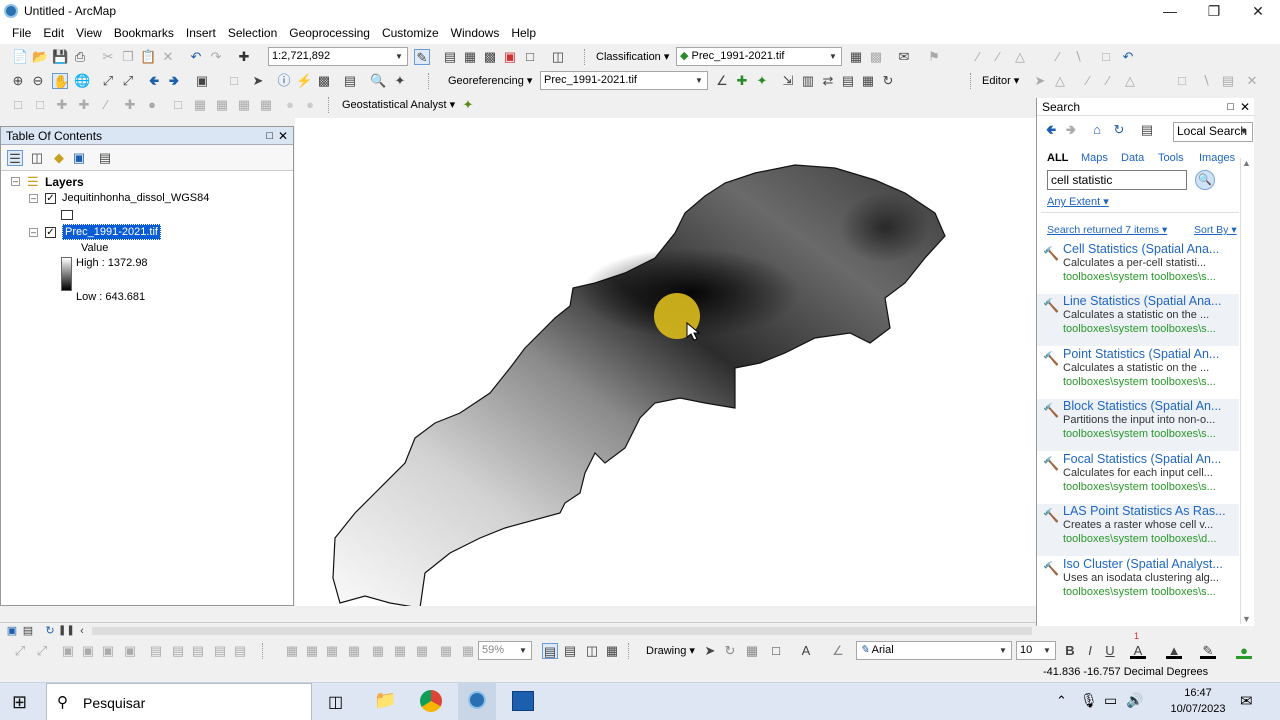 This screenshot has width=1280, height=720. I want to click on select-elements-draw-icon: ➤, so click(710, 651).